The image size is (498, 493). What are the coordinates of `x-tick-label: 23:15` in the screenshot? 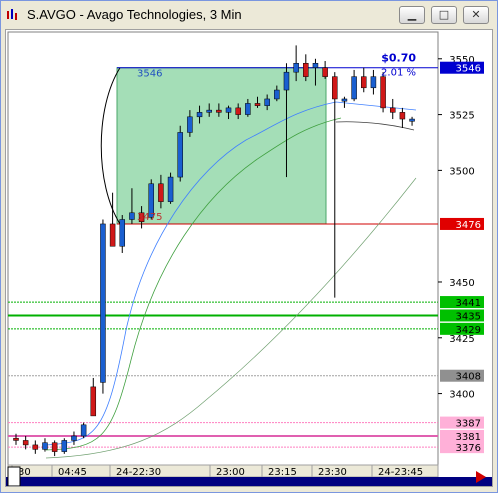 It's located at (282, 472).